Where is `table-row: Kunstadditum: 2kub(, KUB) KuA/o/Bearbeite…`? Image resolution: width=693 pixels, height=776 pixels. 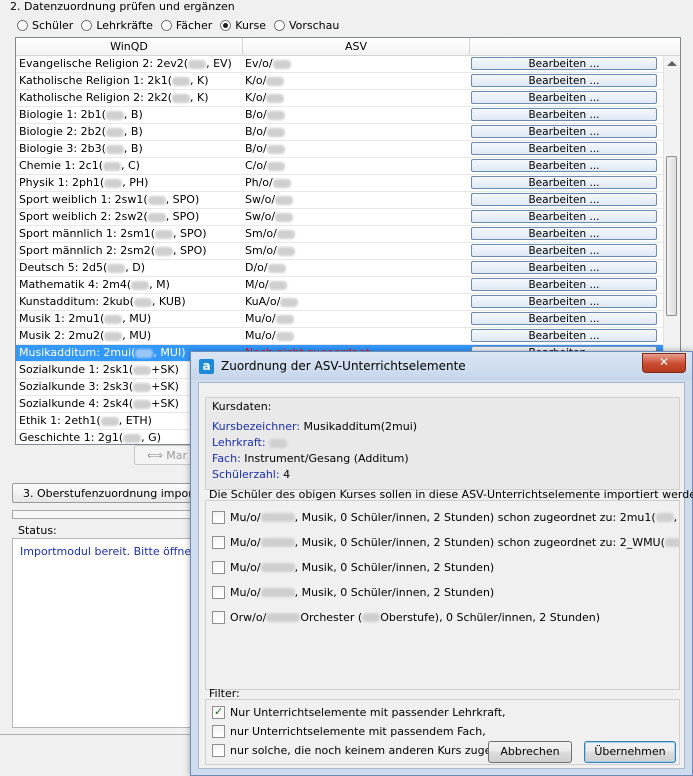
table-row: Kunstadditum: 2kub(, KUB) KuA/o/Bearbeite… is located at coordinates (340, 302).